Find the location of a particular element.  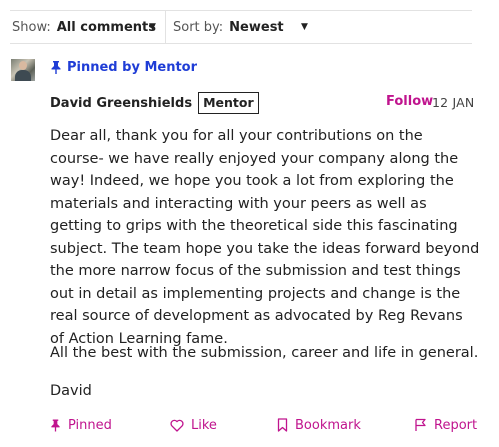

sort-value: Newest is located at coordinates (256, 27).